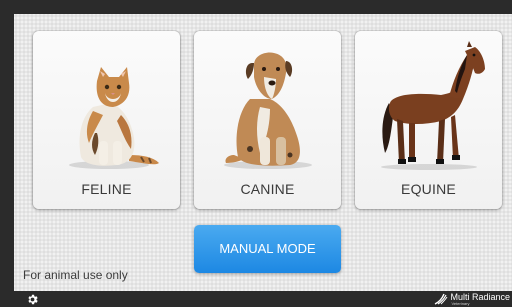 Image resolution: width=512 pixels, height=307 pixels. What do you see at coordinates (433, 105) in the screenshot?
I see `horse-image` at bounding box center [433, 105].